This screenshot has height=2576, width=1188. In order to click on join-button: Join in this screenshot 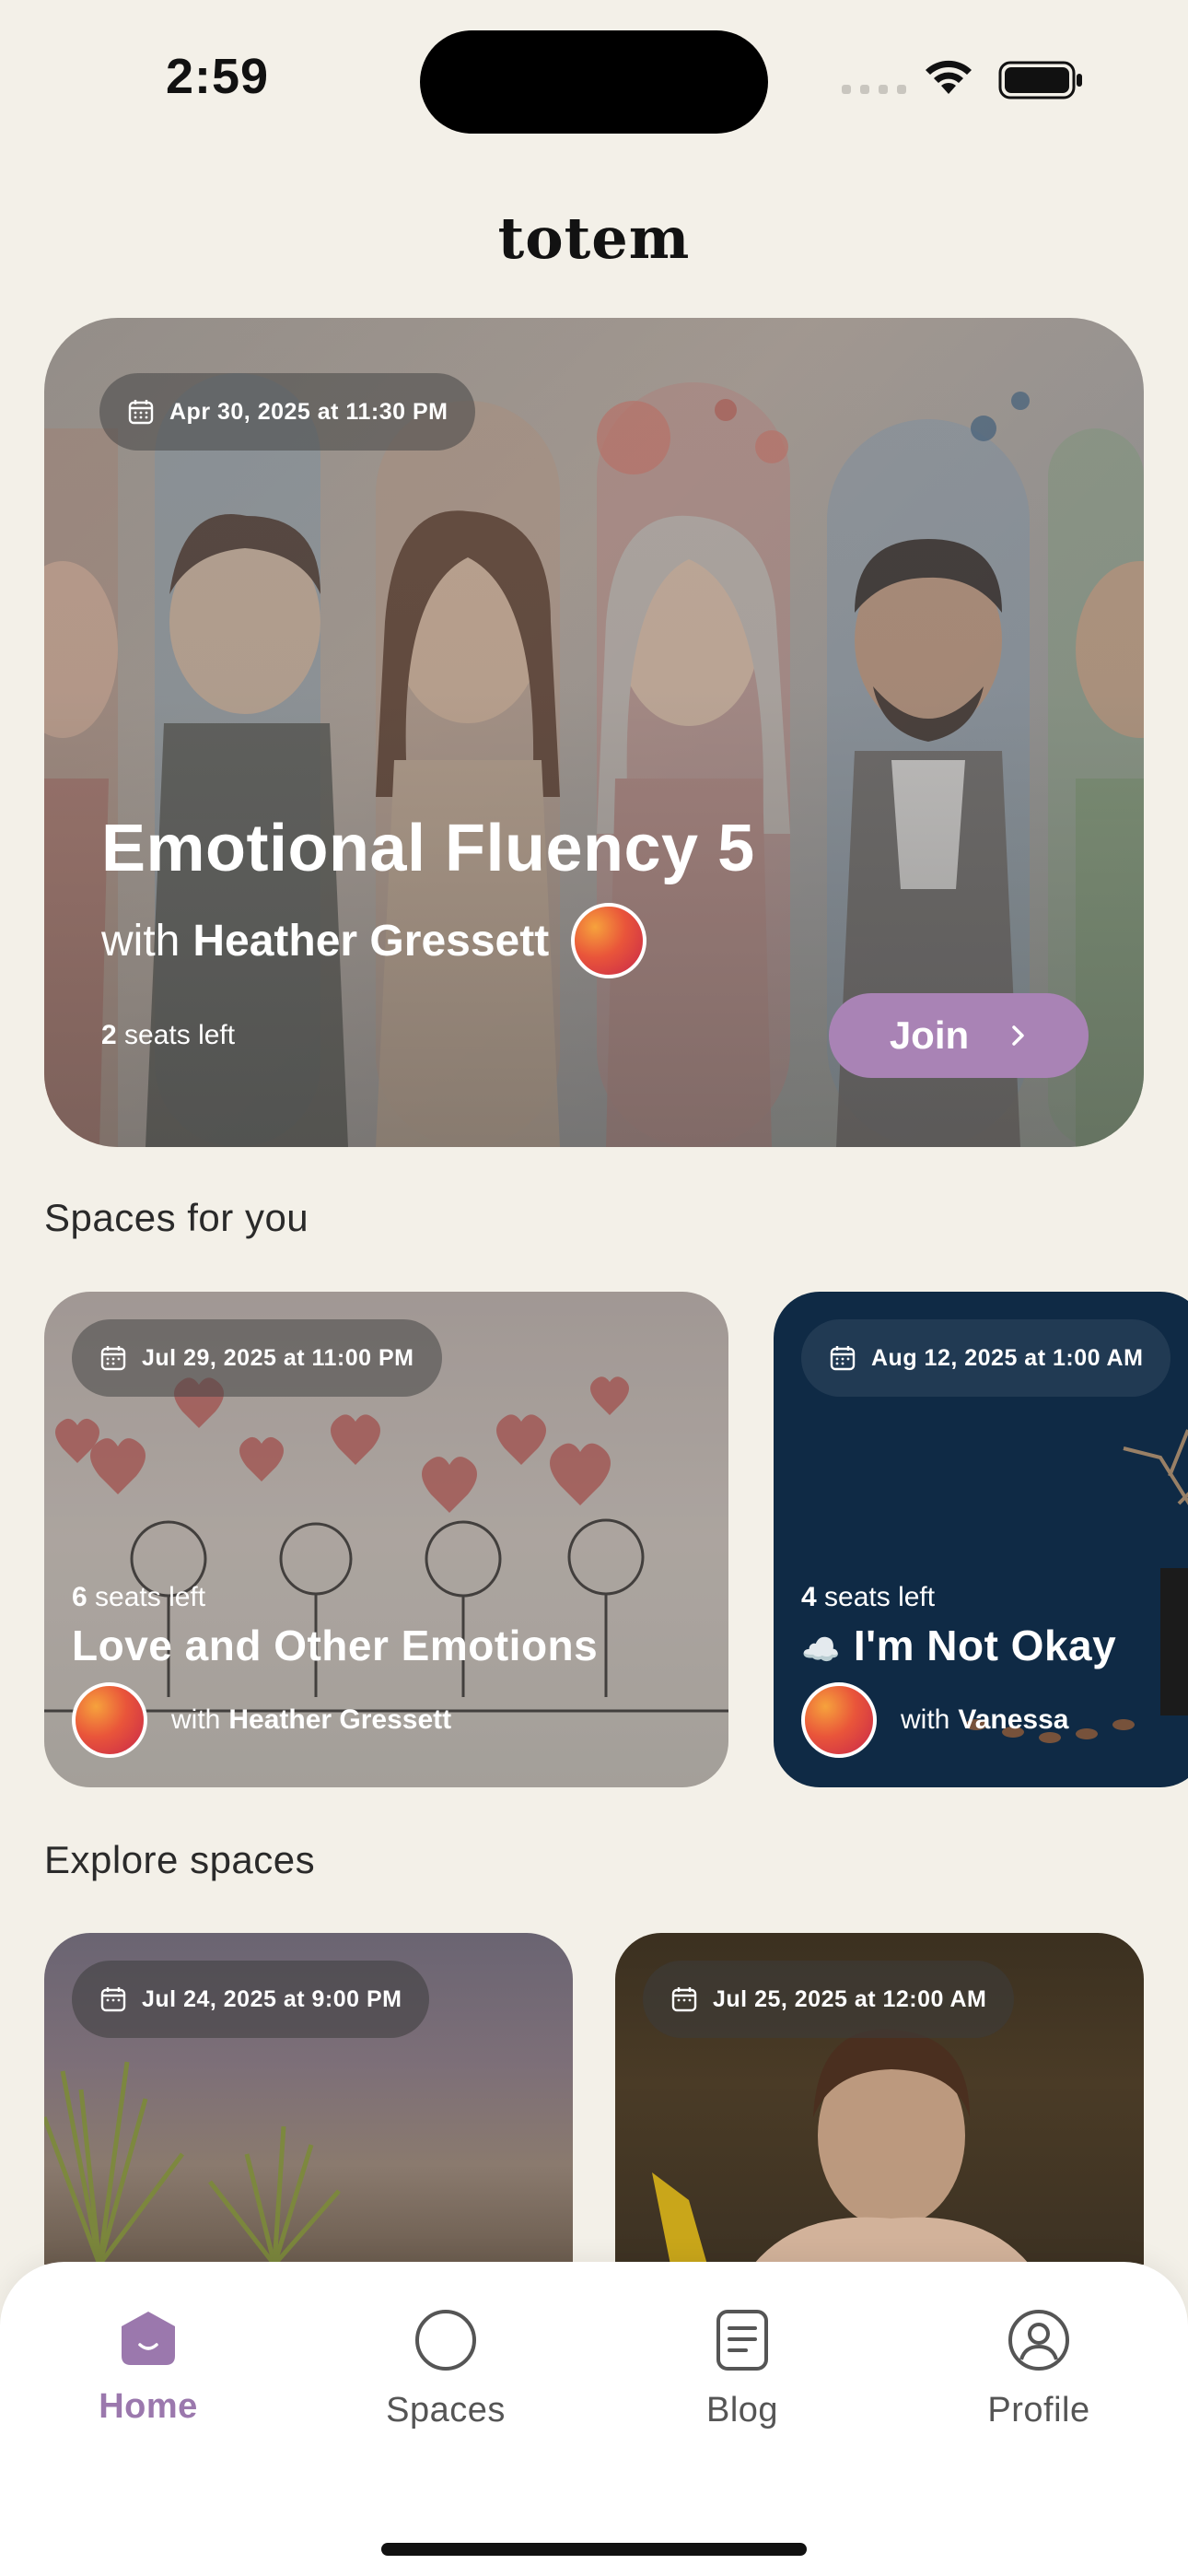, I will do `click(959, 1035)`.